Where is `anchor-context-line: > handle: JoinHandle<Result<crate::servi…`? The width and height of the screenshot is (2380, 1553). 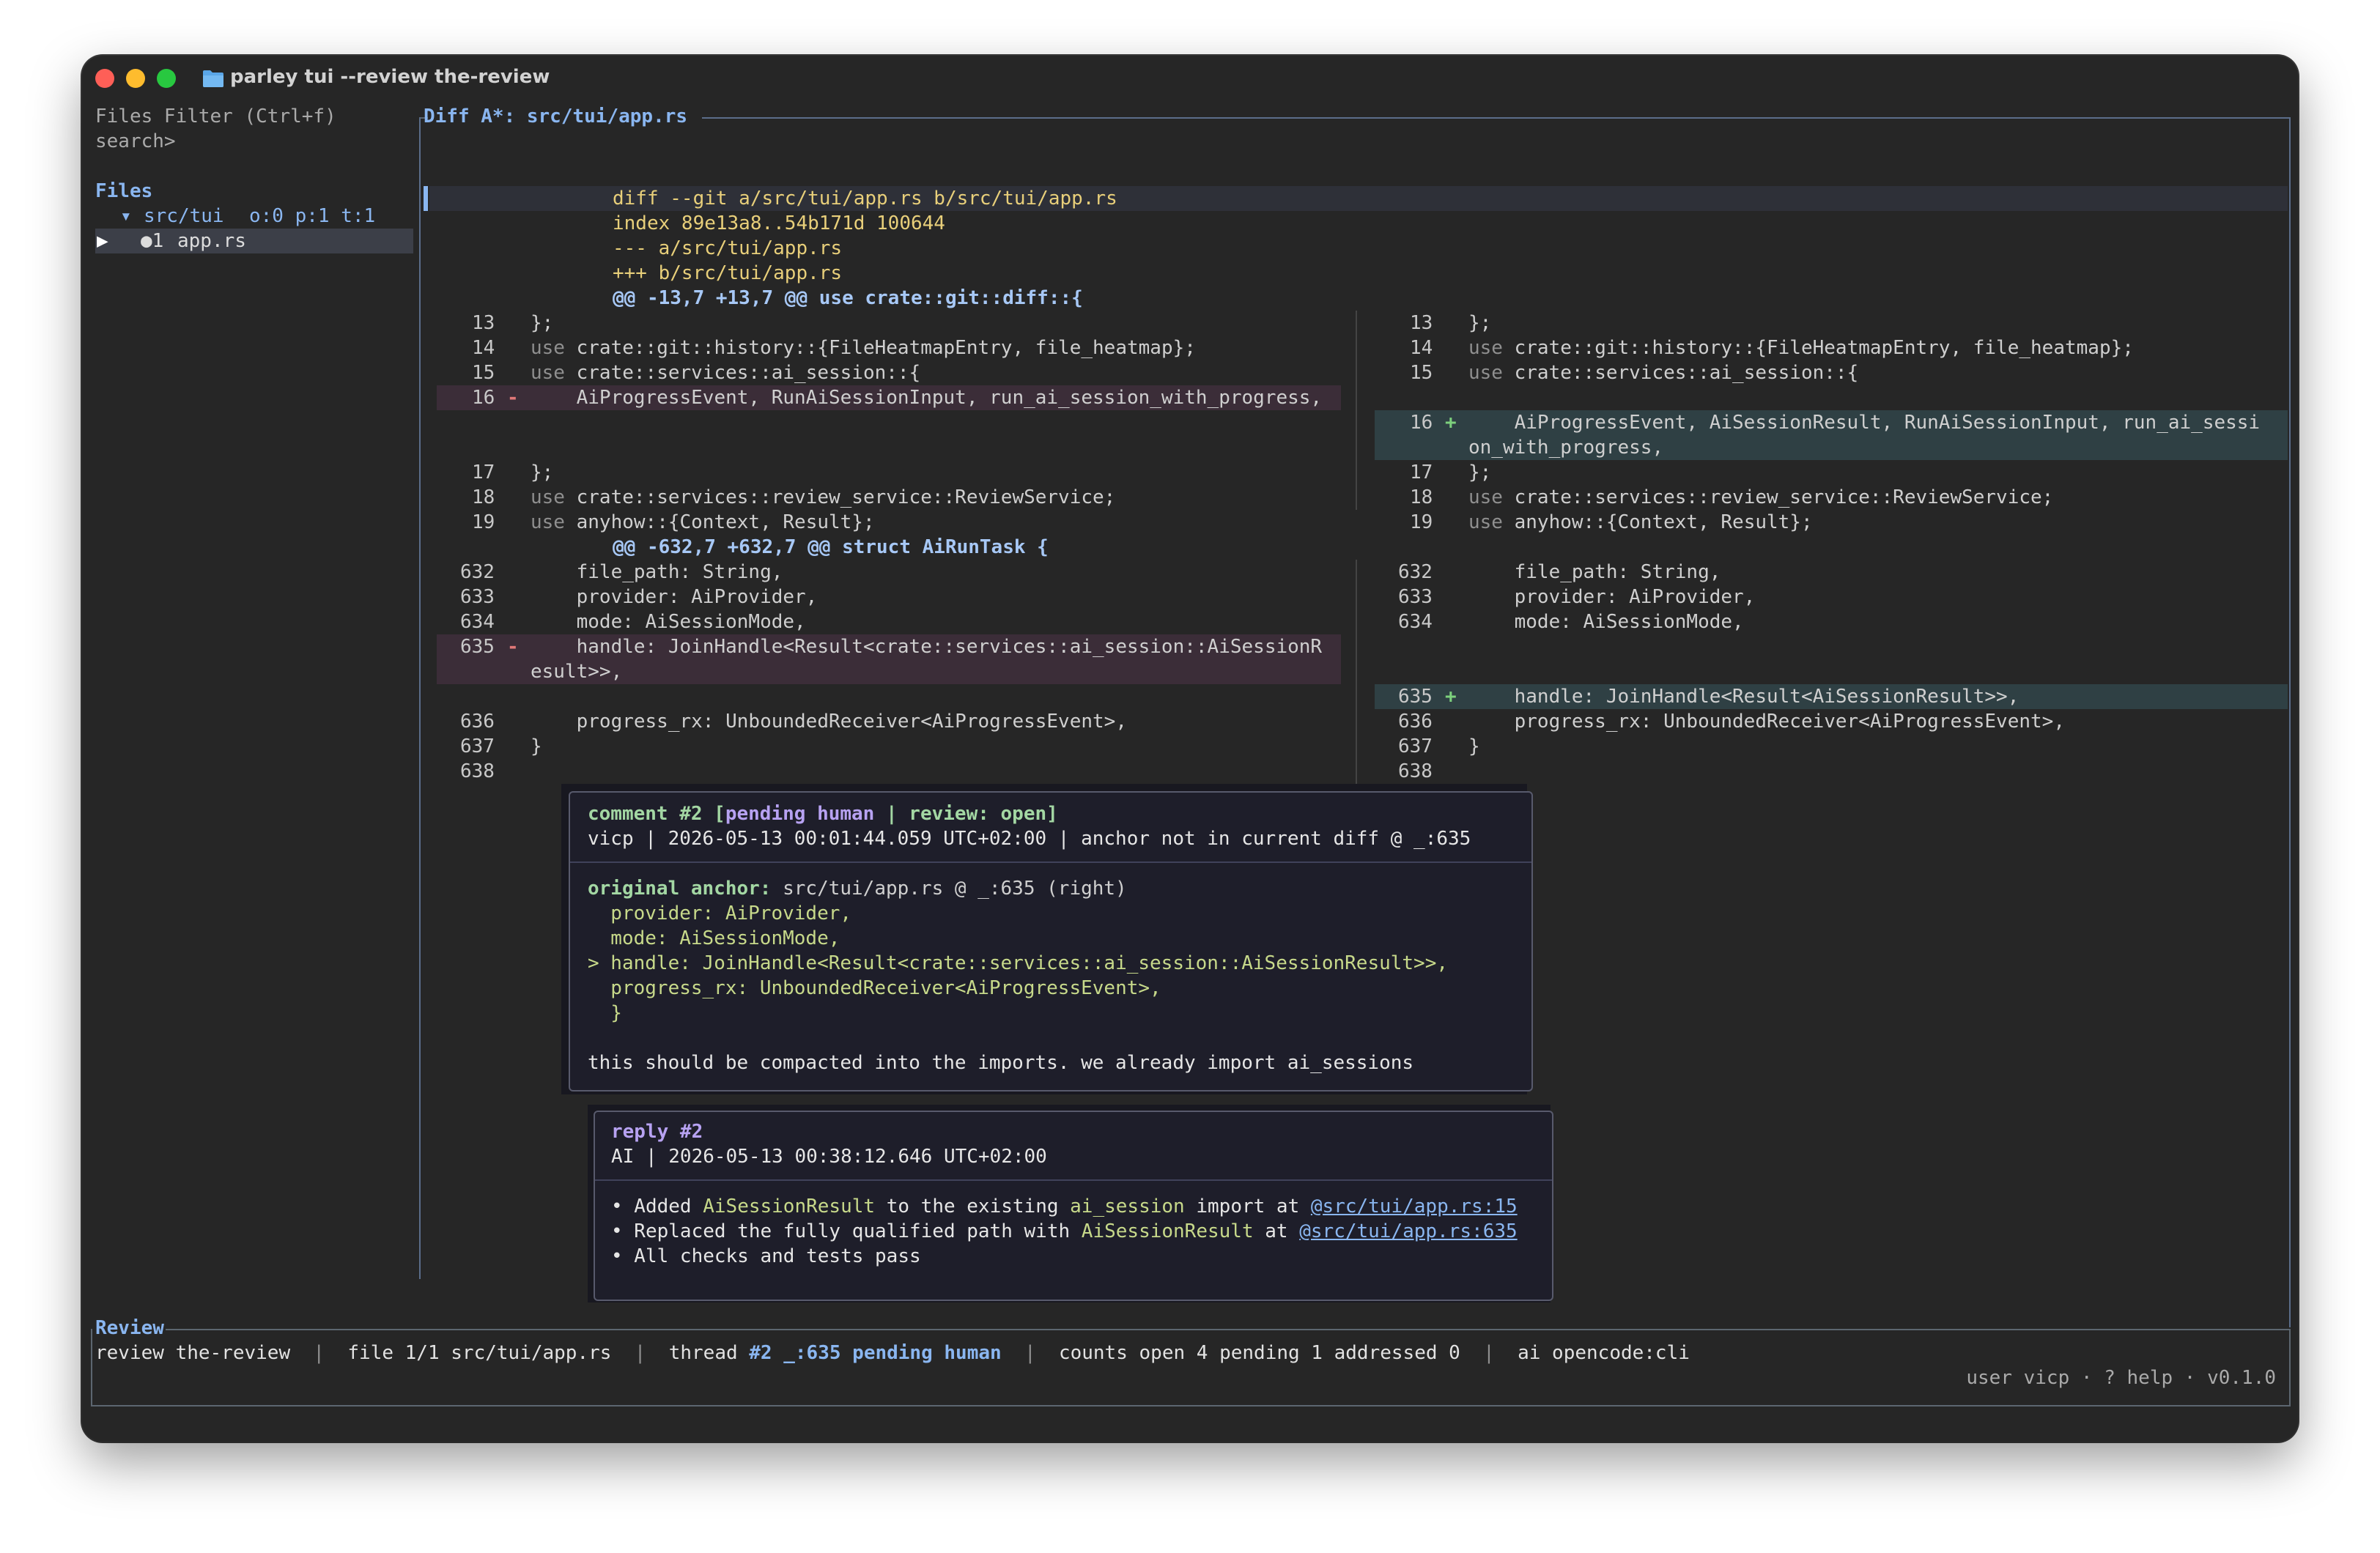 anchor-context-line: > handle: JoinHandle<Result<crate::servi… is located at coordinates (1018, 963).